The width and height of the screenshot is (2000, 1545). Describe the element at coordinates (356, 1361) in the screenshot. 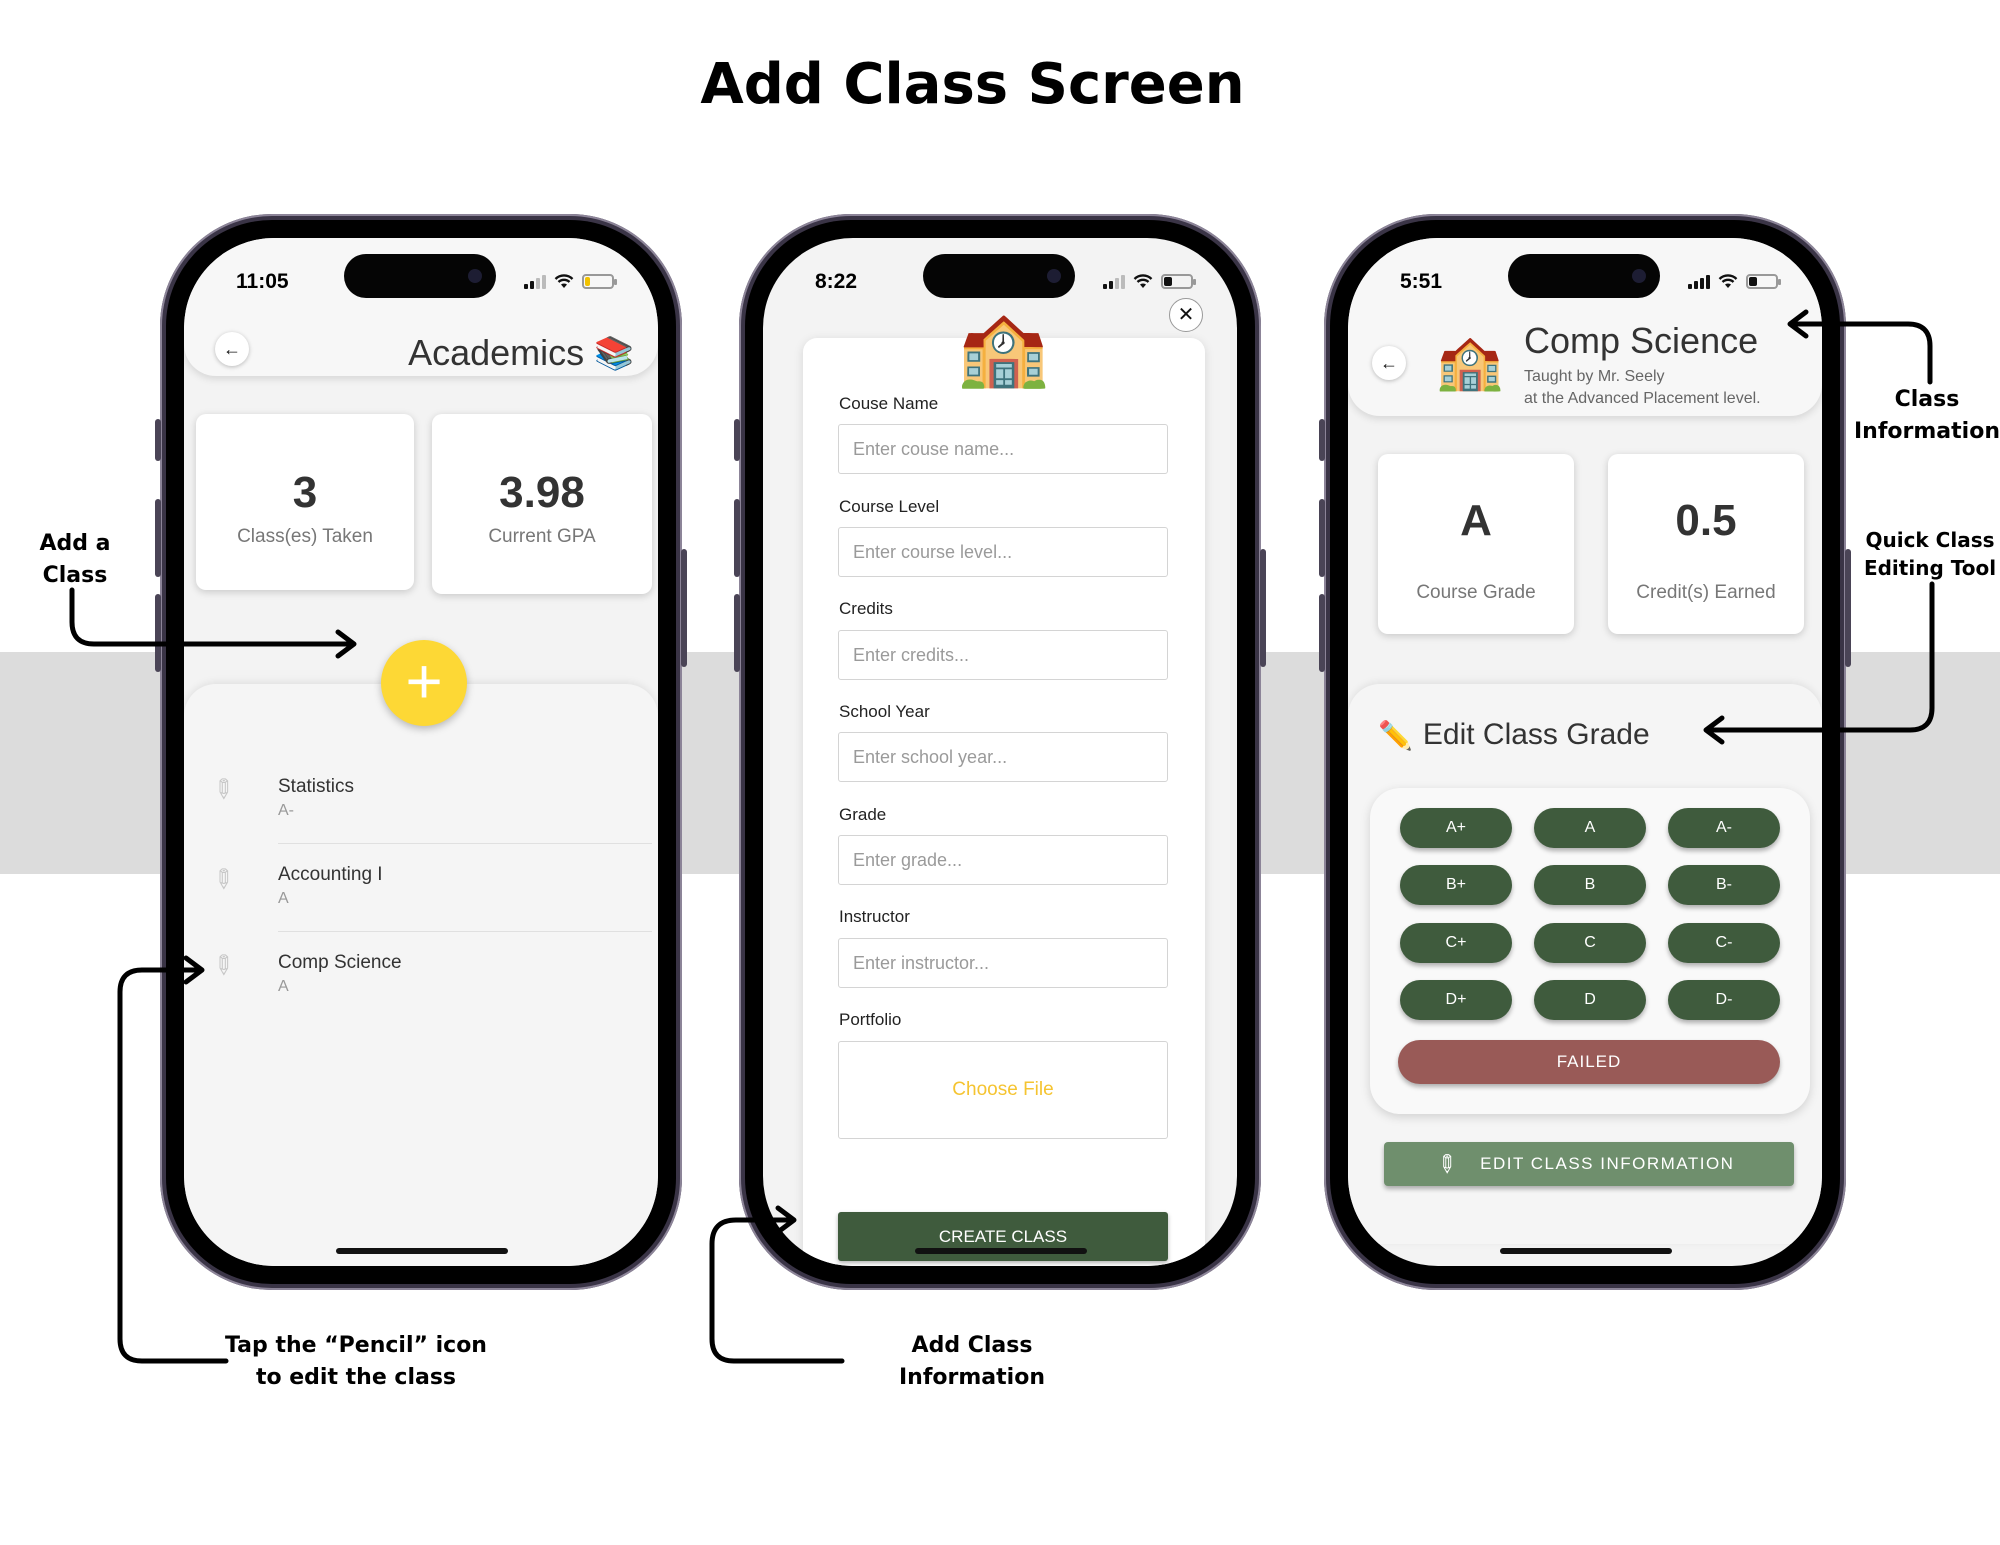

I see `annotation-pencil: Tap the “Pencil” icon to edit the class` at that location.